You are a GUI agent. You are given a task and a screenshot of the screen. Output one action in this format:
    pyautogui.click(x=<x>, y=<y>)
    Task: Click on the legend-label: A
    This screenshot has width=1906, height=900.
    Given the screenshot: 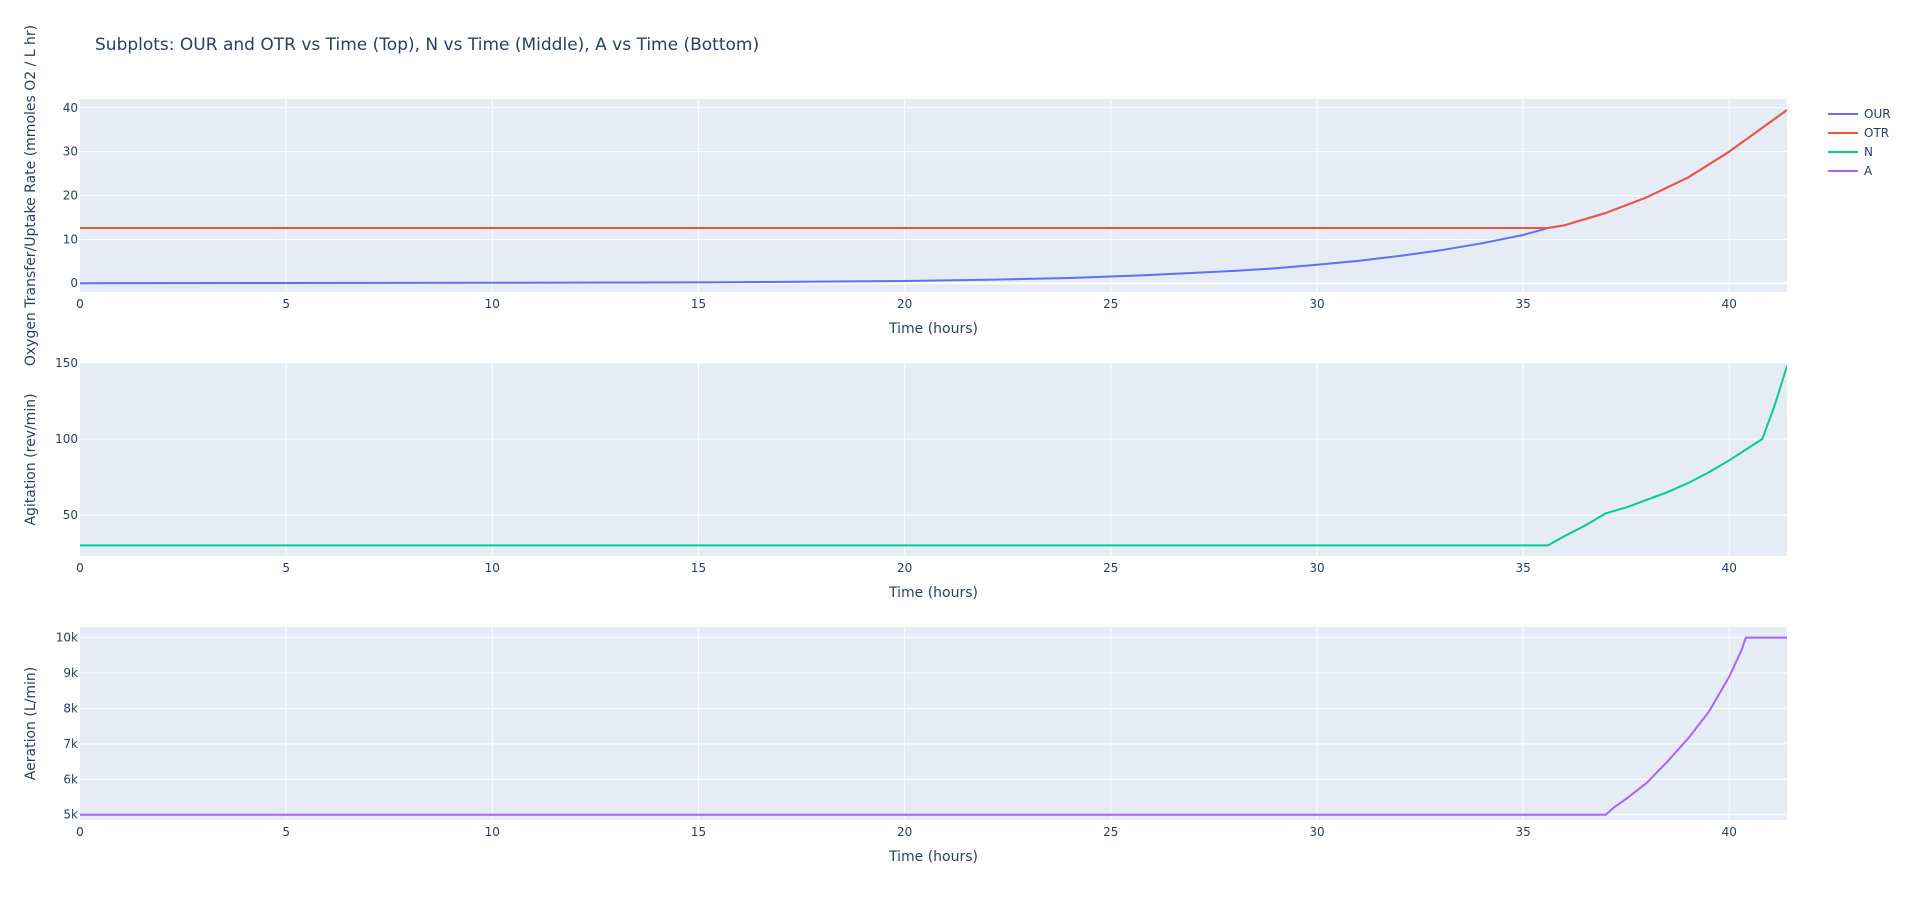 What is the action you would take?
    pyautogui.click(x=1868, y=171)
    